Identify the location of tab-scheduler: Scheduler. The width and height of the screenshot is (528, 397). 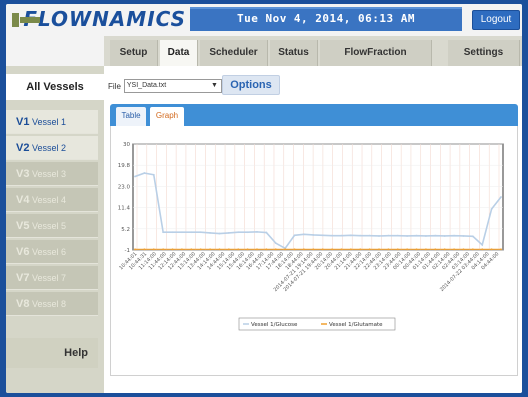
(234, 53).